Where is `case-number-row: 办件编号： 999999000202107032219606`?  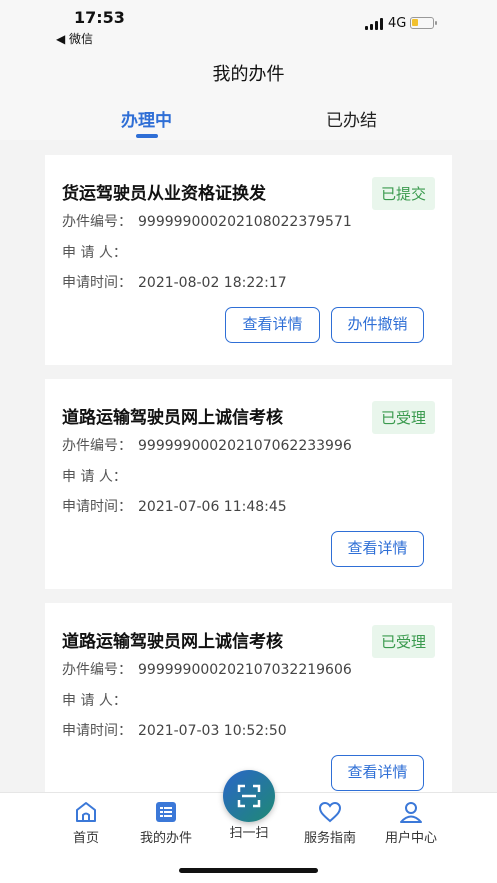
case-number-row: 办件编号： 999999000202107032219606 is located at coordinates (207, 669).